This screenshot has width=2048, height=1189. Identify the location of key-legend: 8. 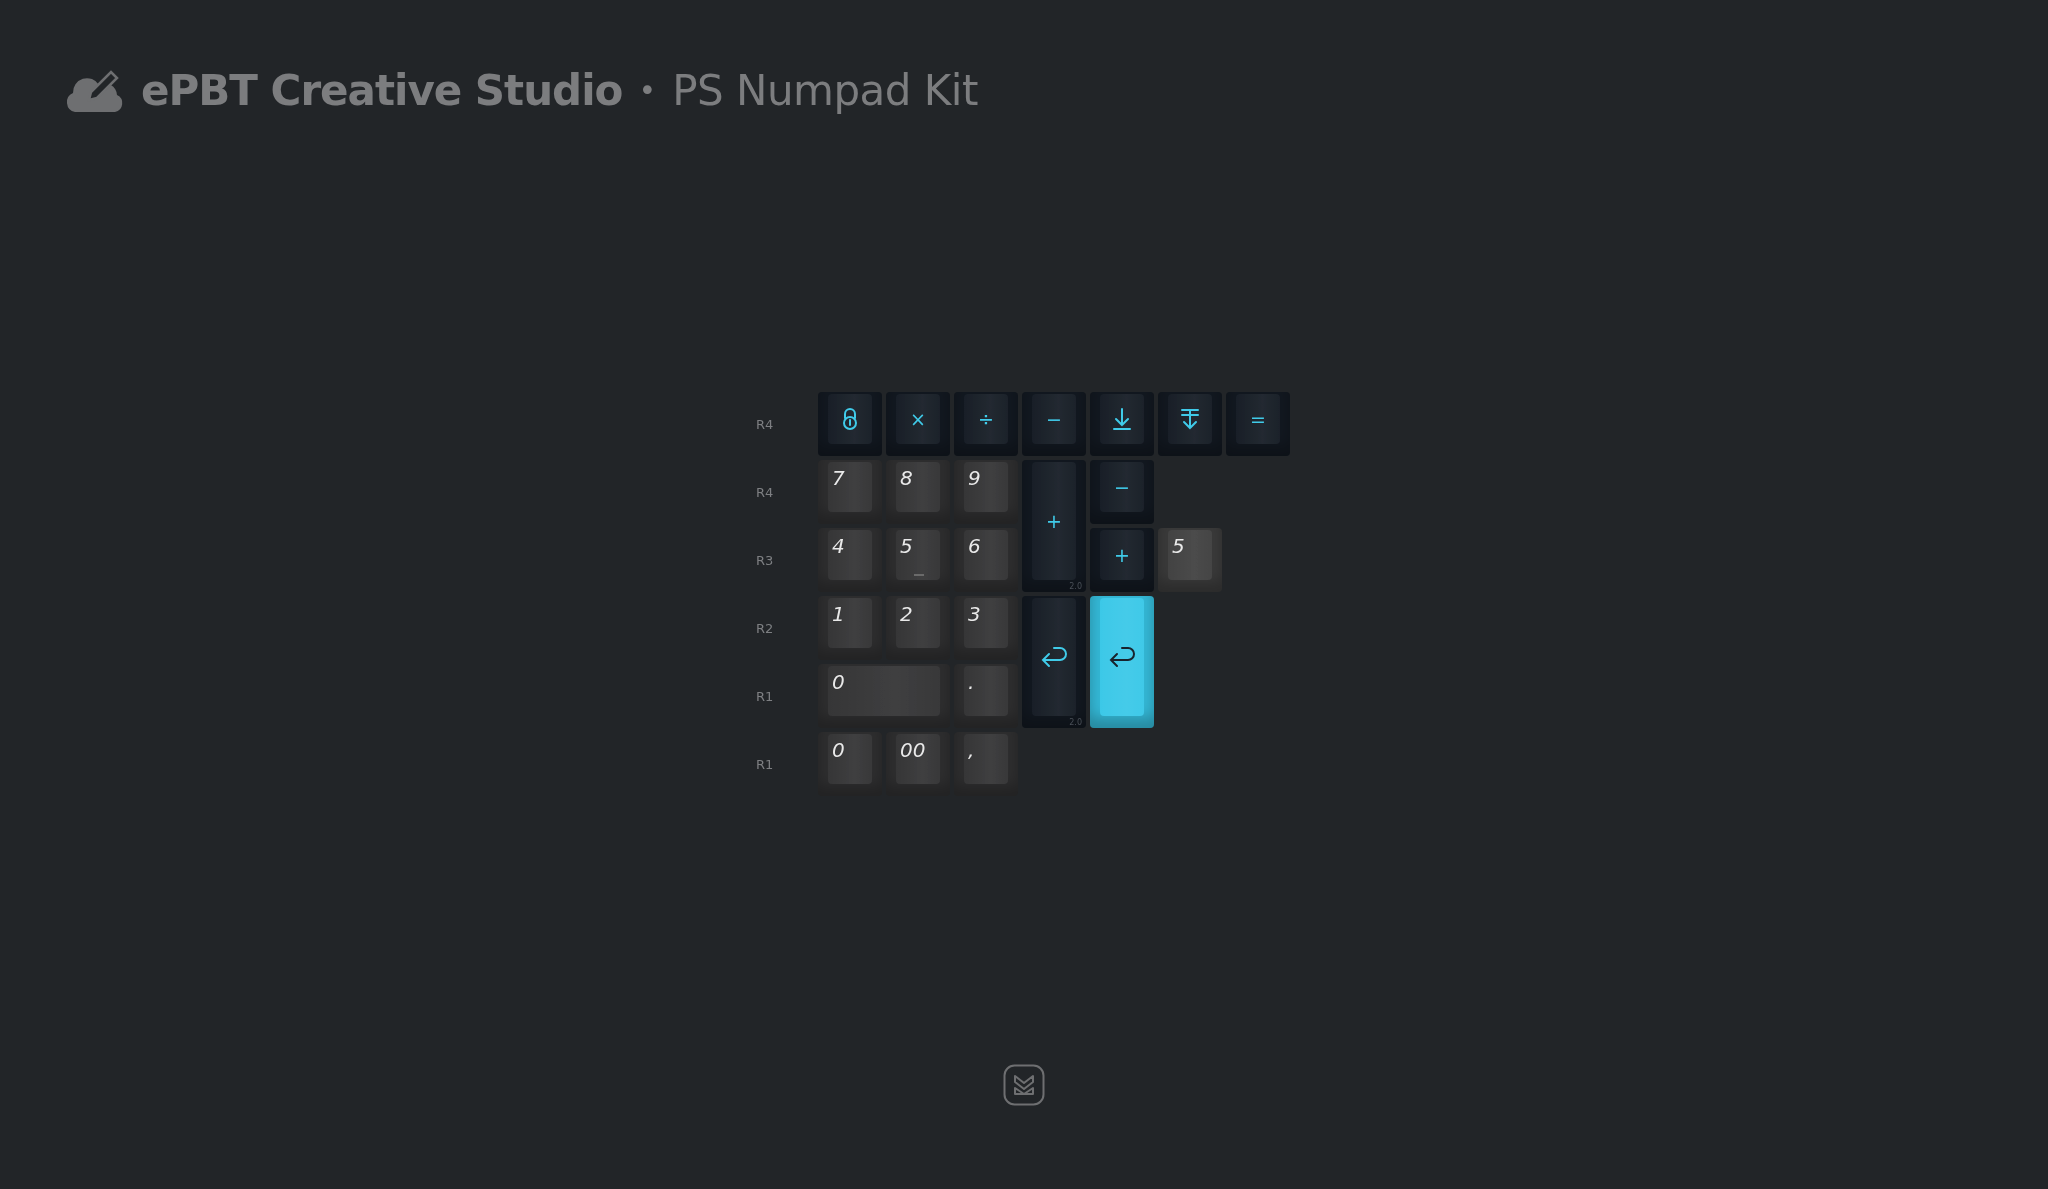
(906, 478).